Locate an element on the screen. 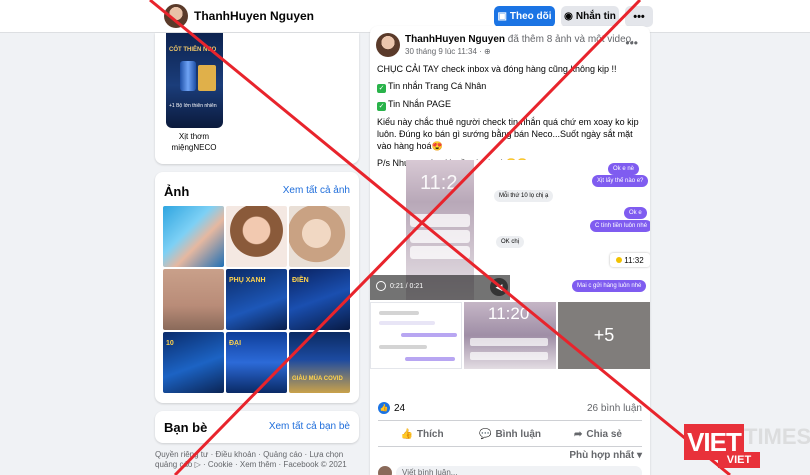  post-action-text: đã thêm 8 ảnh và một video. is located at coordinates (570, 39).